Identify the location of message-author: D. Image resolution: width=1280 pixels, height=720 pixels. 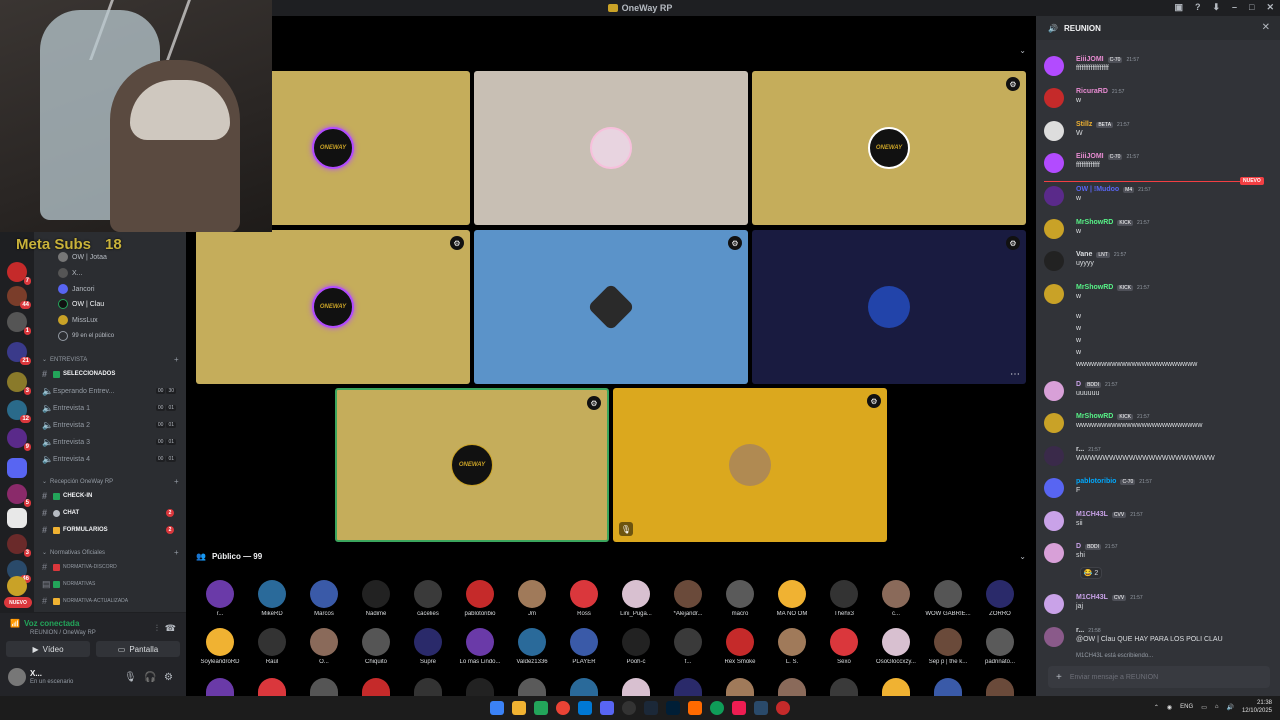
(1078, 384).